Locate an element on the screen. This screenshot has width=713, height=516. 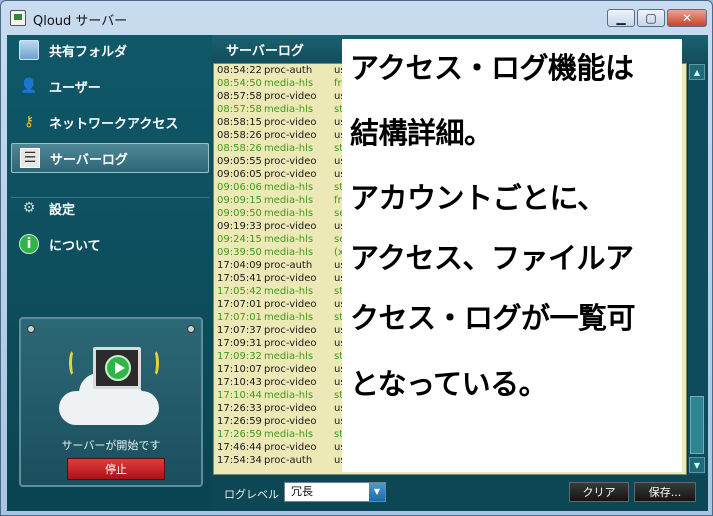
title-bar: Qloud サーバー ▁ ▢ ✕ is located at coordinates (356, 18).